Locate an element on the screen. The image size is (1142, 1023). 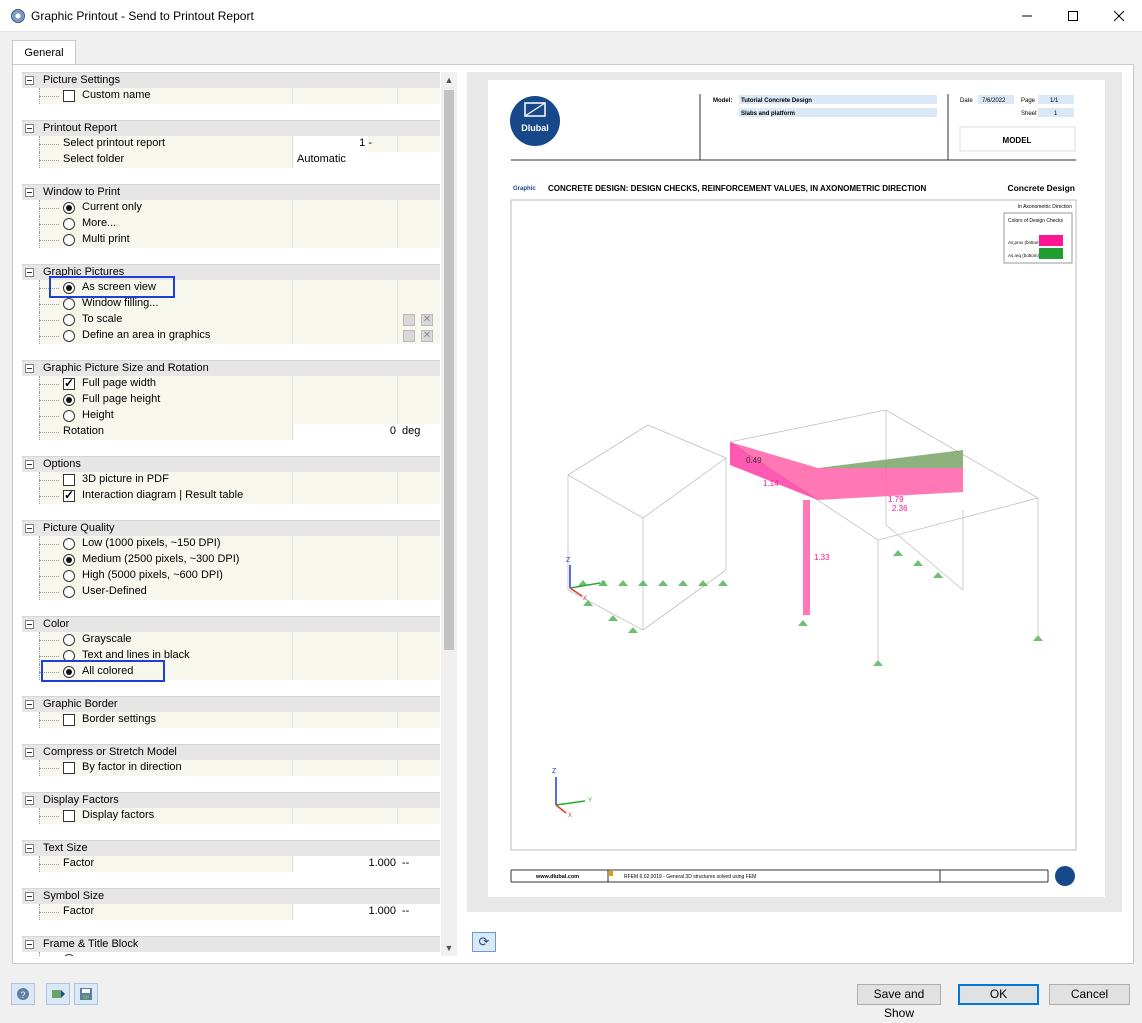
group-text-size: Text Size is located at coordinates (231, 848).